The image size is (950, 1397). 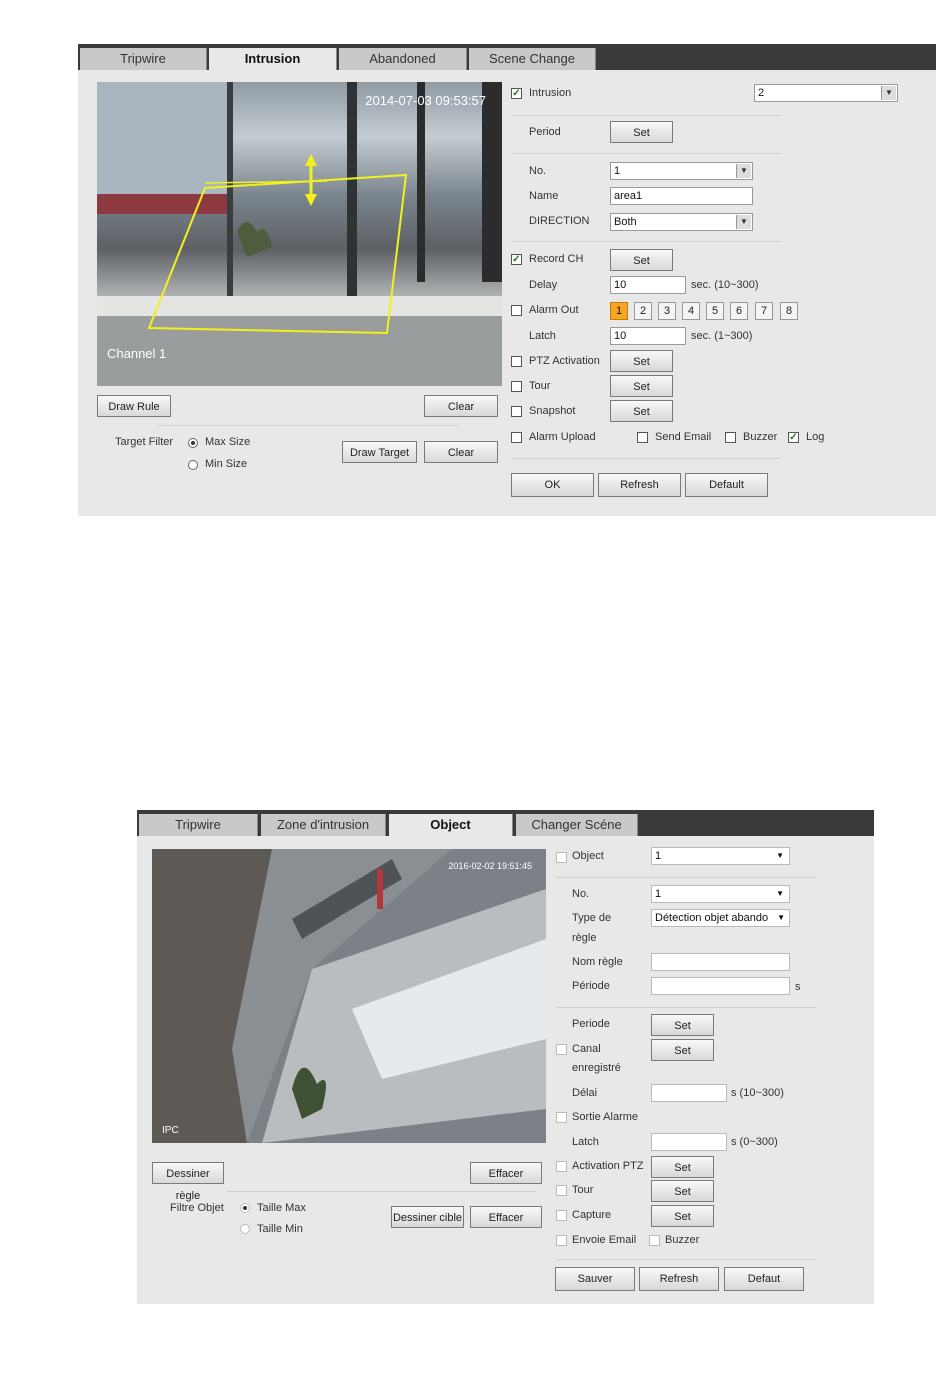 What do you see at coordinates (516, 361) in the screenshot?
I see `ptz-activation-checkbox` at bounding box center [516, 361].